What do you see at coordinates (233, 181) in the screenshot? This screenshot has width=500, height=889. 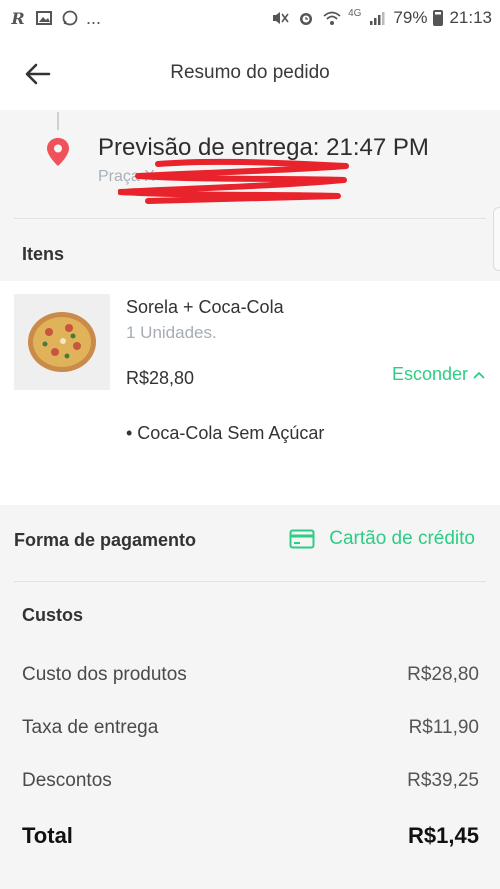 I see `redaction-scribble` at bounding box center [233, 181].